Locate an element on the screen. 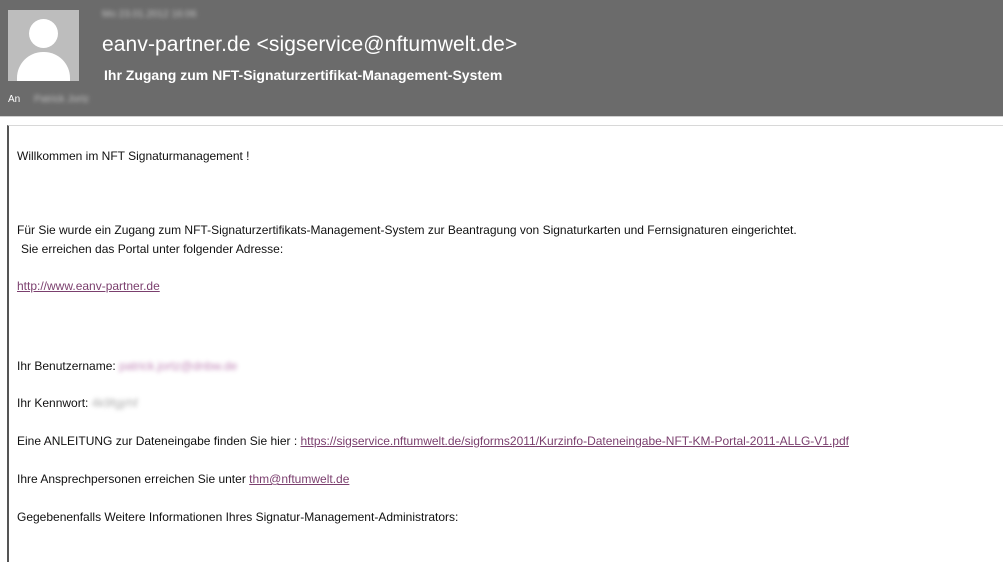 This screenshot has height=562, width=1003. greeting-text: Willkommen im NFT Signaturmanagement ! is located at coordinates (133, 156).